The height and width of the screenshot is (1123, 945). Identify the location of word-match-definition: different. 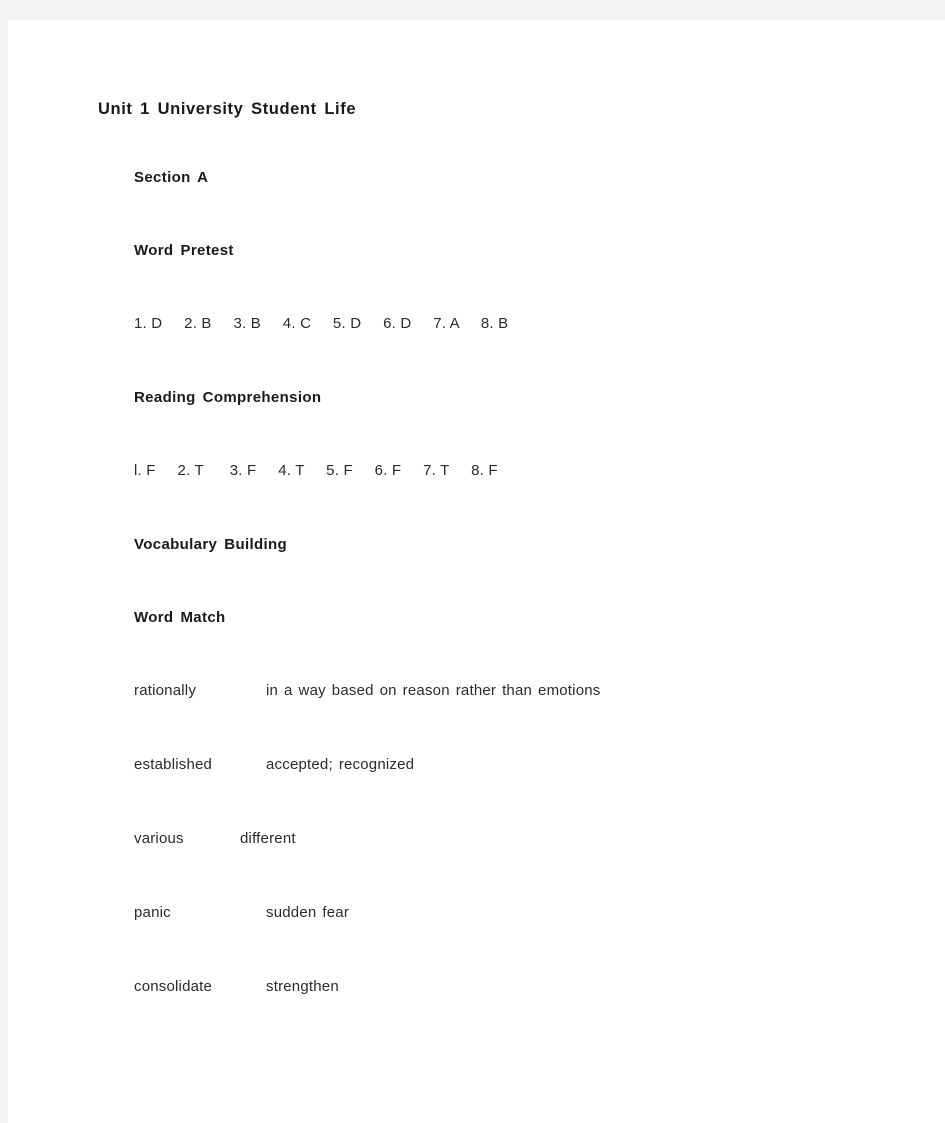
(268, 838).